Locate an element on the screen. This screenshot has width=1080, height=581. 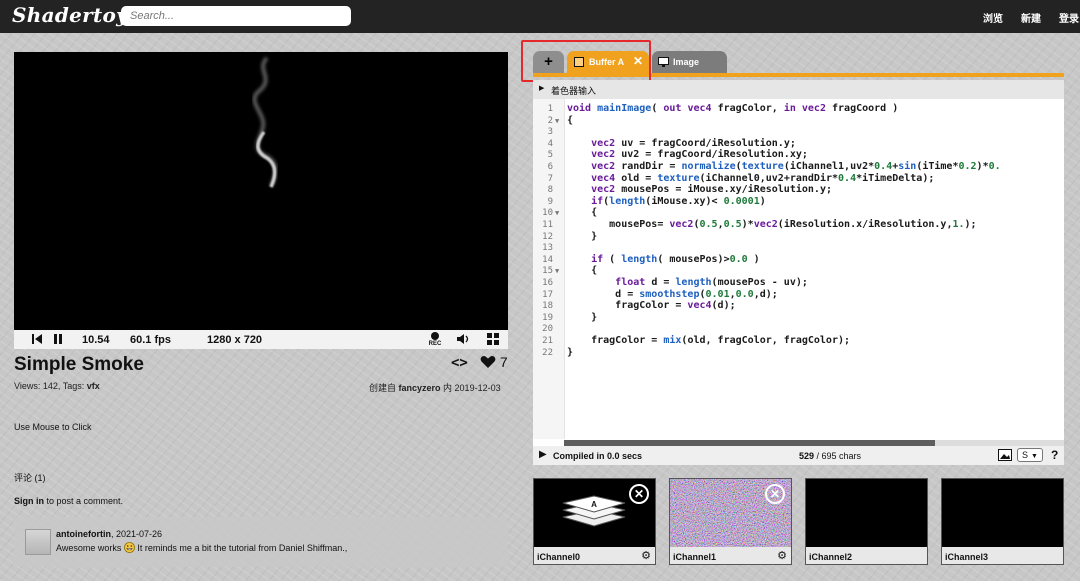
chevron-down-icon: ▼ is located at coordinates (1034, 456).